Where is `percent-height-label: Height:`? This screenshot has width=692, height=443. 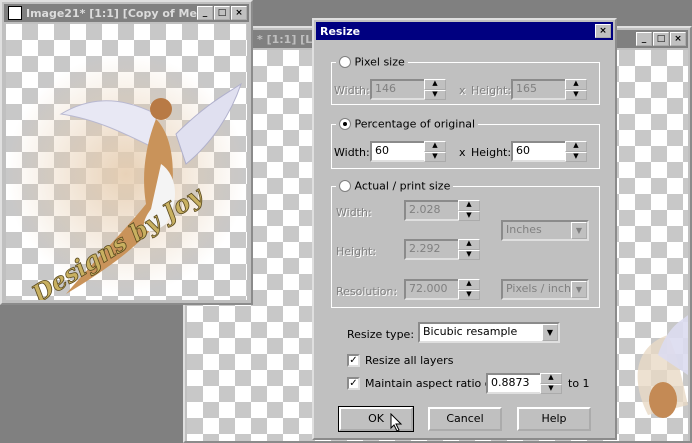 percent-height-label: Height: is located at coordinates (491, 152).